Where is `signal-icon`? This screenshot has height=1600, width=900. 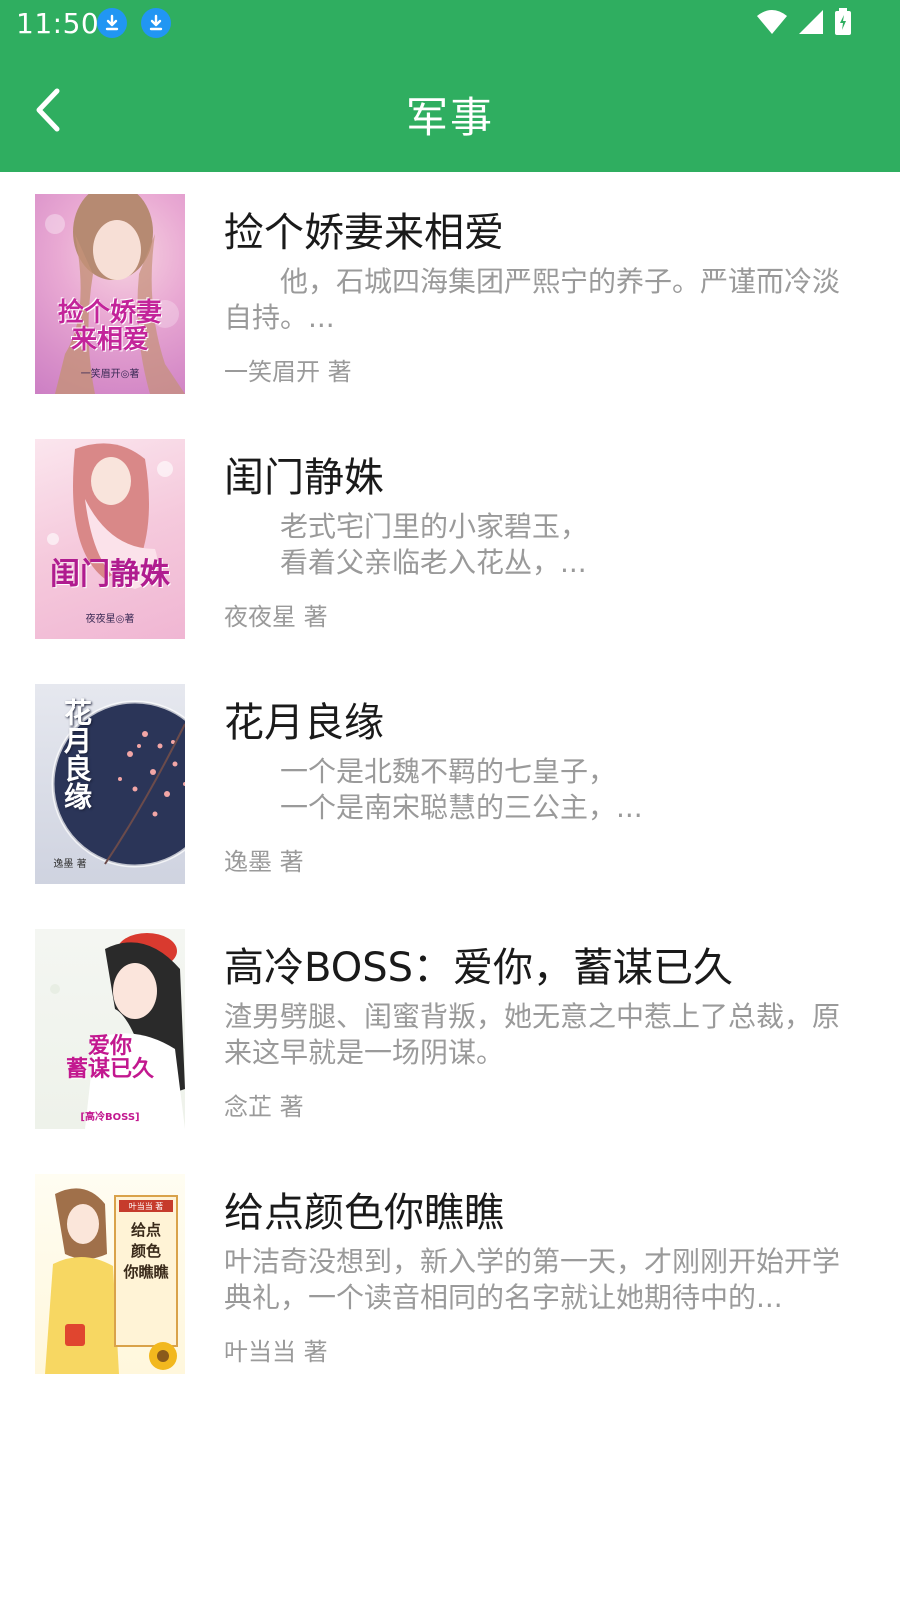
signal-icon is located at coordinates (811, 24).